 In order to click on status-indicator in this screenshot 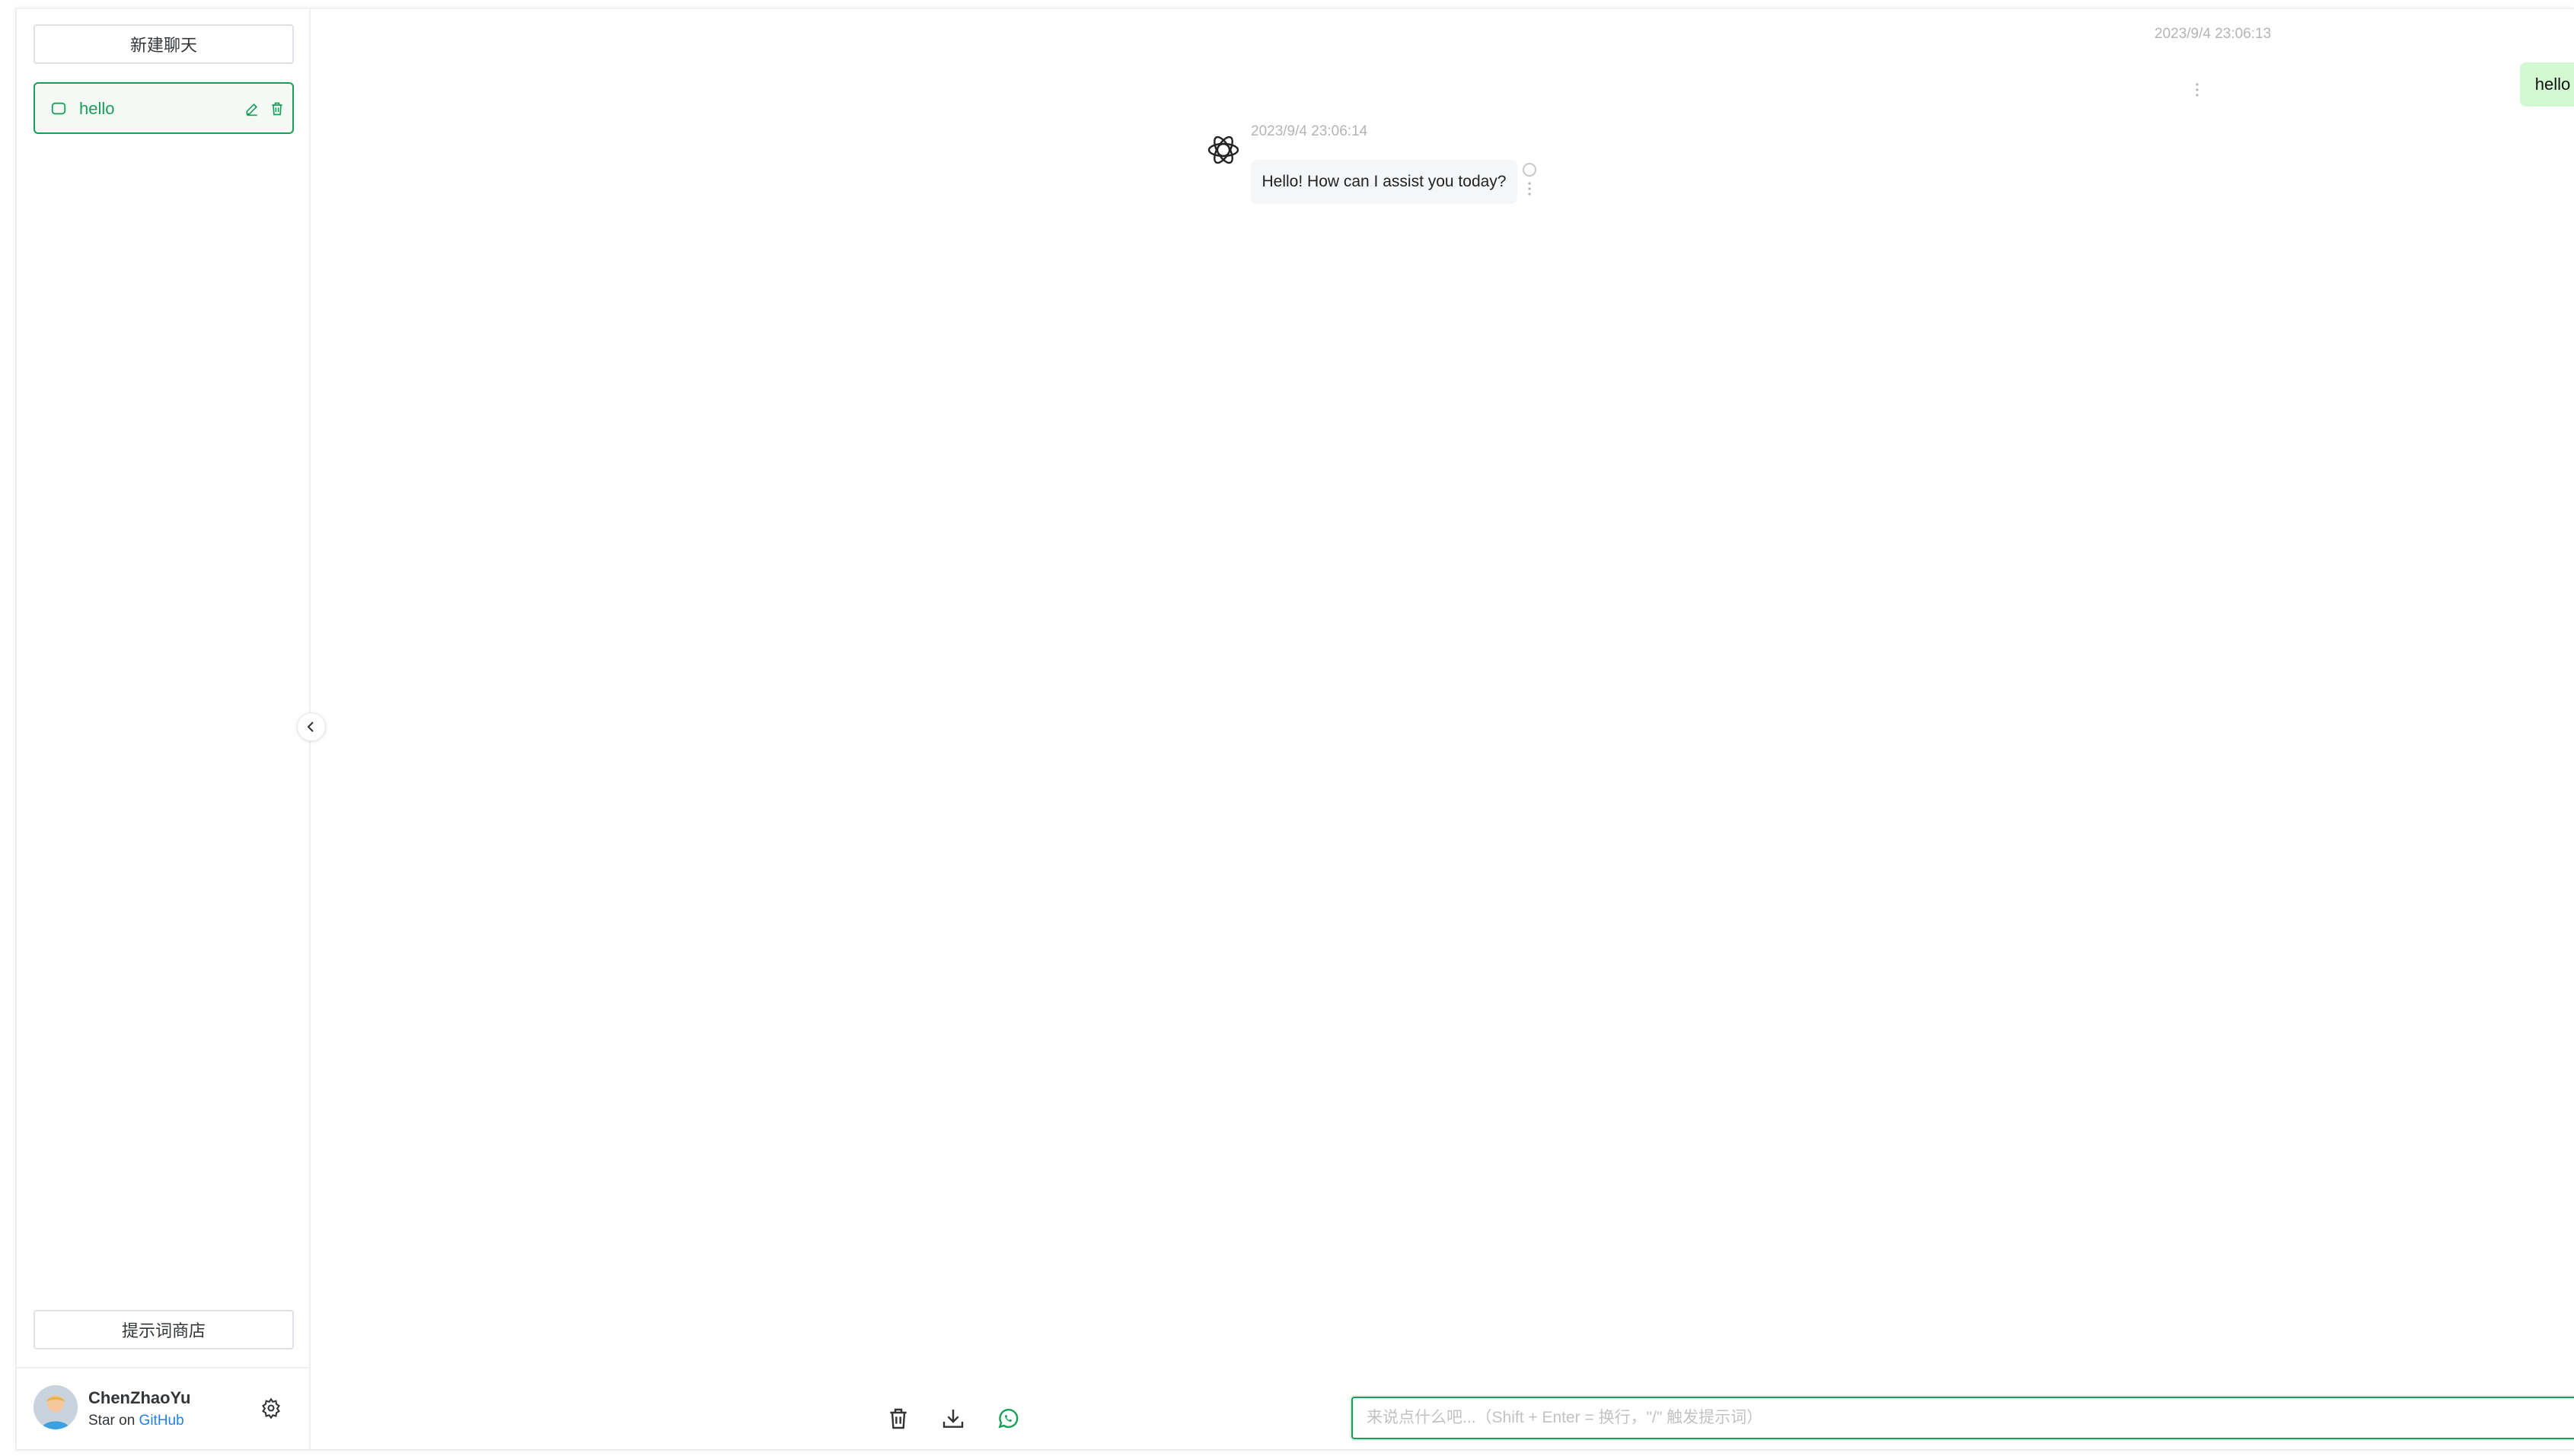, I will do `click(1529, 170)`.